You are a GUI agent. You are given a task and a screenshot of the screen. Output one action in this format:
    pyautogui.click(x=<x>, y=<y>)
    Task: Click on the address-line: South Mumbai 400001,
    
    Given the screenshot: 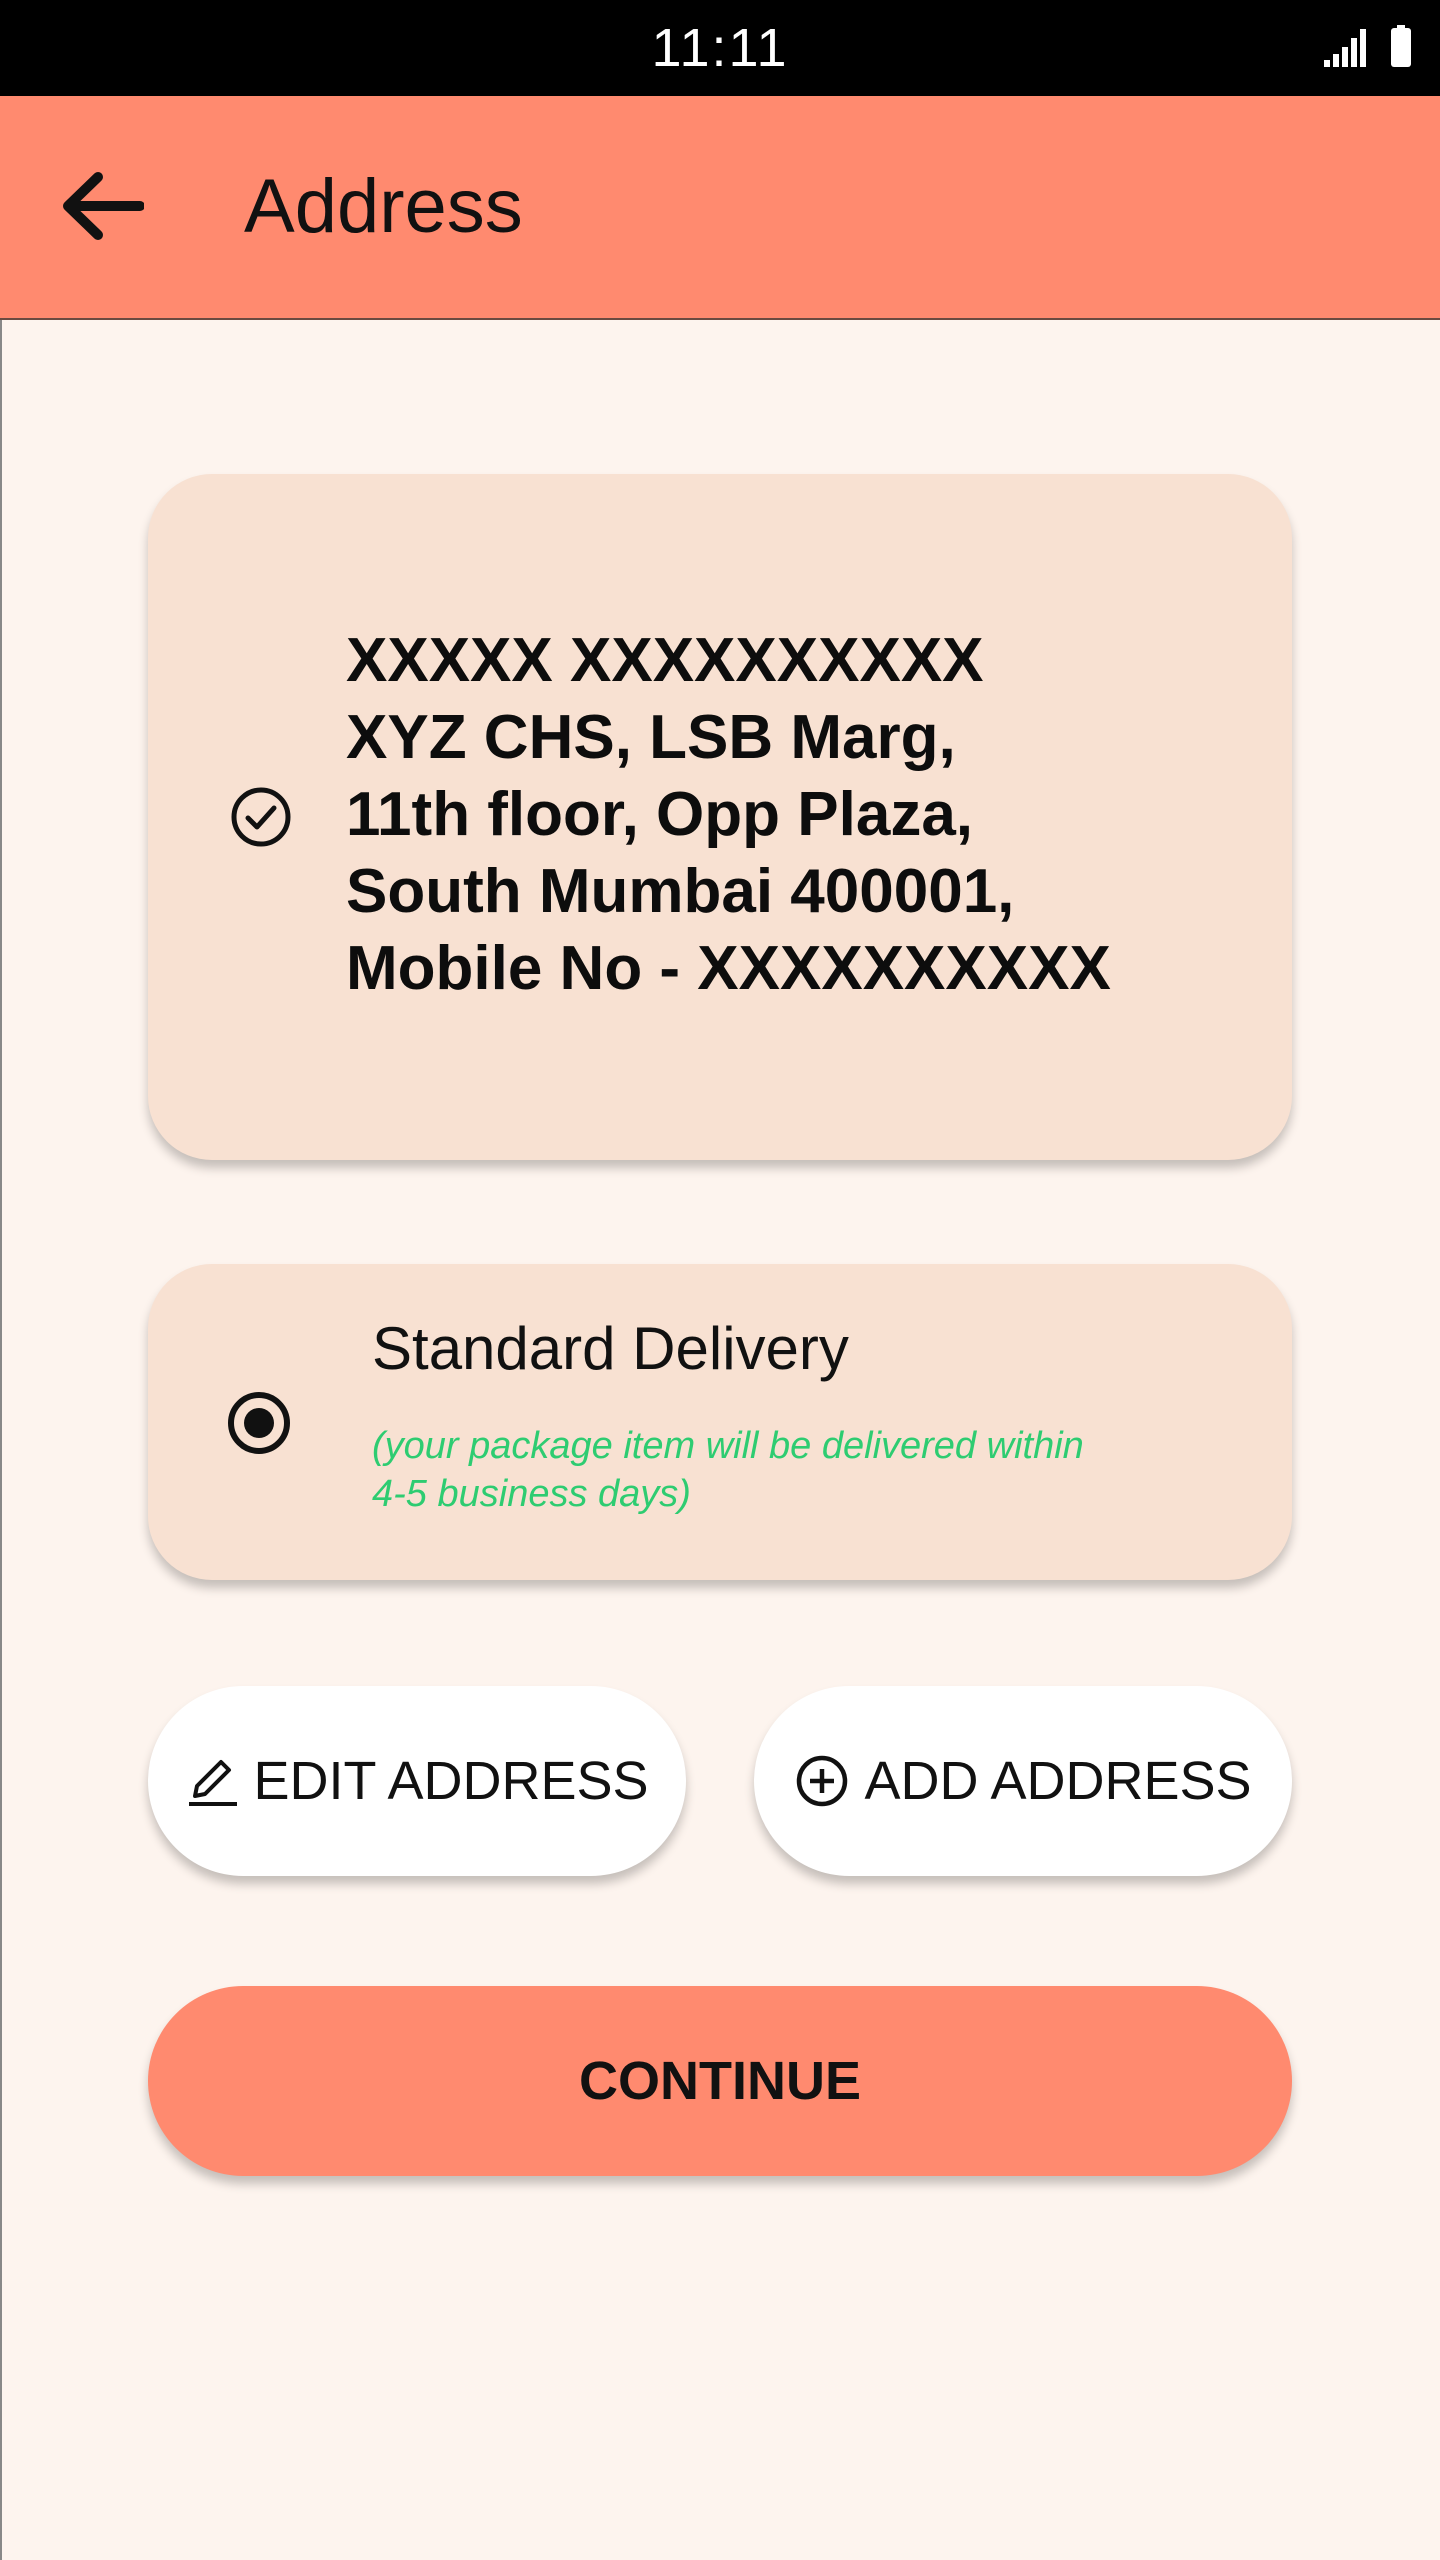 What is the action you would take?
    pyautogui.click(x=680, y=891)
    